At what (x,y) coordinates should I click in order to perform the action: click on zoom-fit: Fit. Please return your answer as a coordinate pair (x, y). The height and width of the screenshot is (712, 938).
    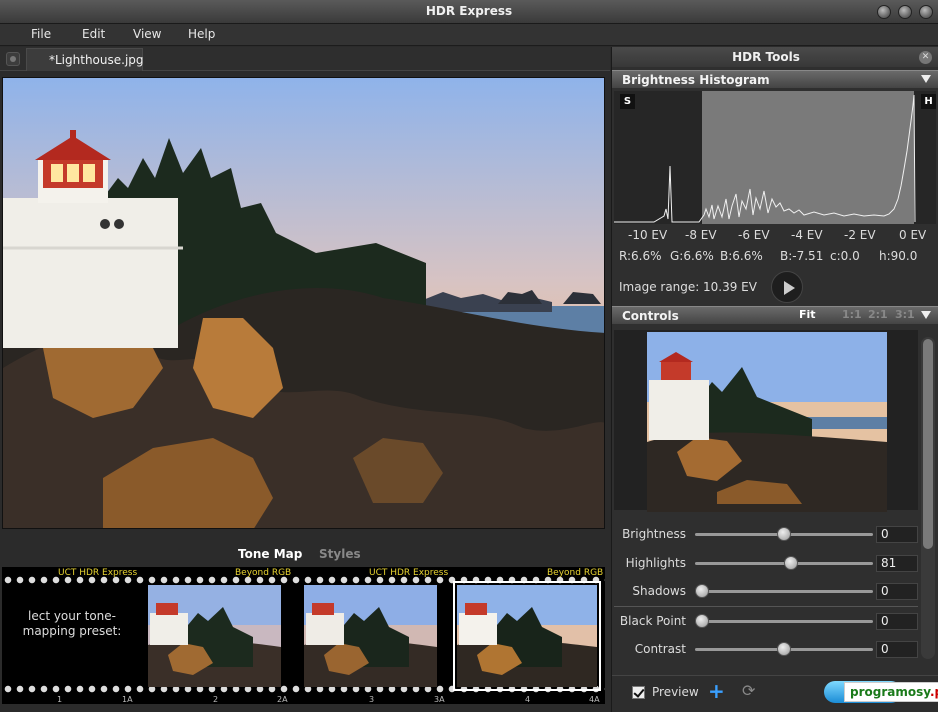
    Looking at the image, I should click on (807, 314).